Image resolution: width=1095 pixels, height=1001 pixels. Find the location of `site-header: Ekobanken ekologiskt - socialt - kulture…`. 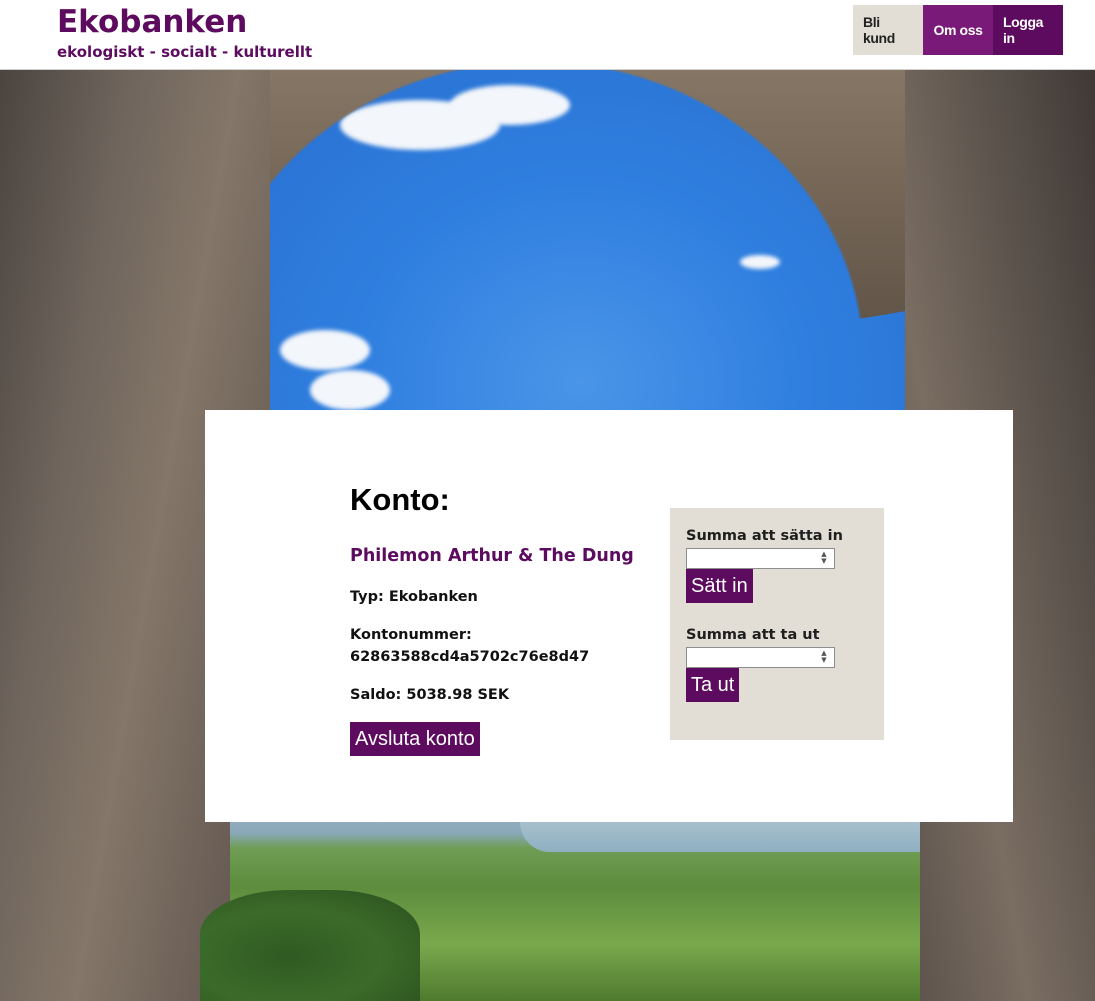

site-header: Ekobanken ekologiskt - socialt - kulture… is located at coordinates (547, 35).